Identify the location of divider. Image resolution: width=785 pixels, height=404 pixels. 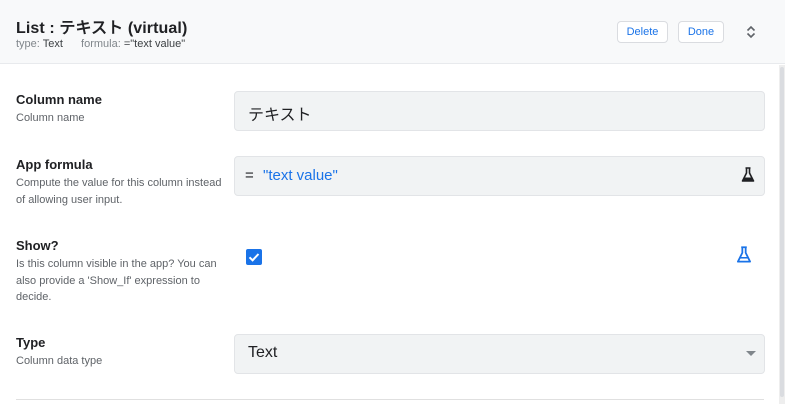
(390, 399).